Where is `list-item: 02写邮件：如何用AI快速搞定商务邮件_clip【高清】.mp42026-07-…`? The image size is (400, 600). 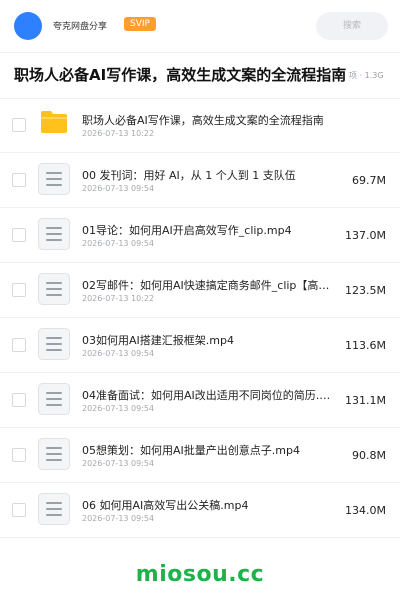
list-item: 02写邮件：如何用AI快速搞定商务邮件_clip【高清】.mp42026-07-… is located at coordinates (200, 290).